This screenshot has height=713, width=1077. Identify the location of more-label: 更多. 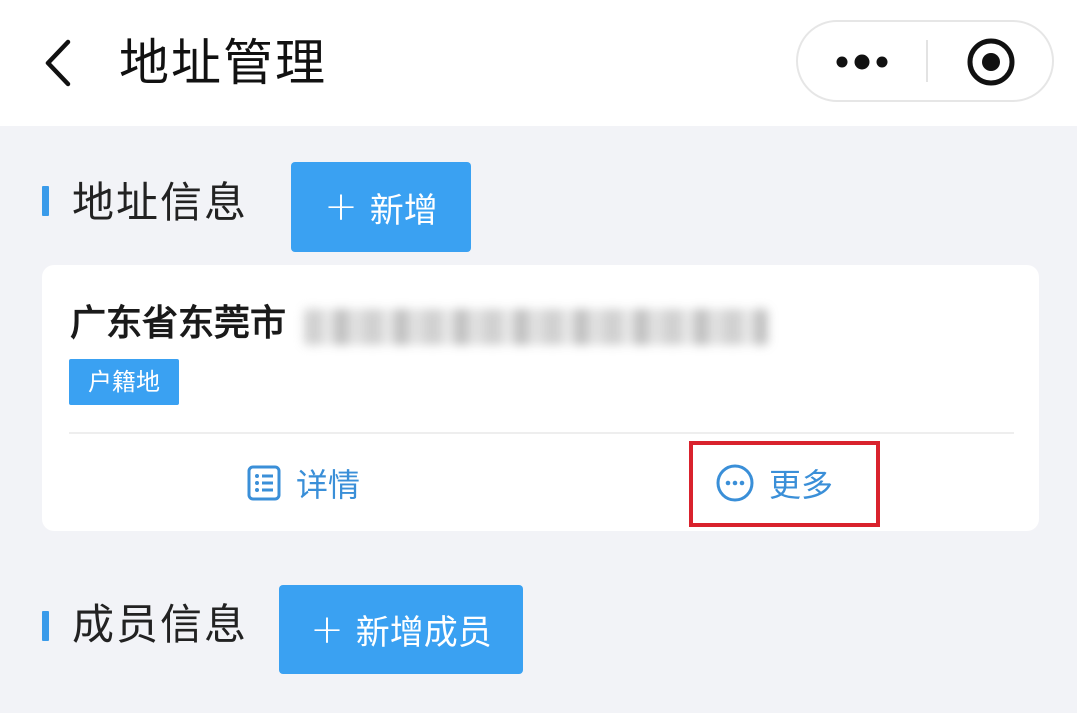
(801, 485).